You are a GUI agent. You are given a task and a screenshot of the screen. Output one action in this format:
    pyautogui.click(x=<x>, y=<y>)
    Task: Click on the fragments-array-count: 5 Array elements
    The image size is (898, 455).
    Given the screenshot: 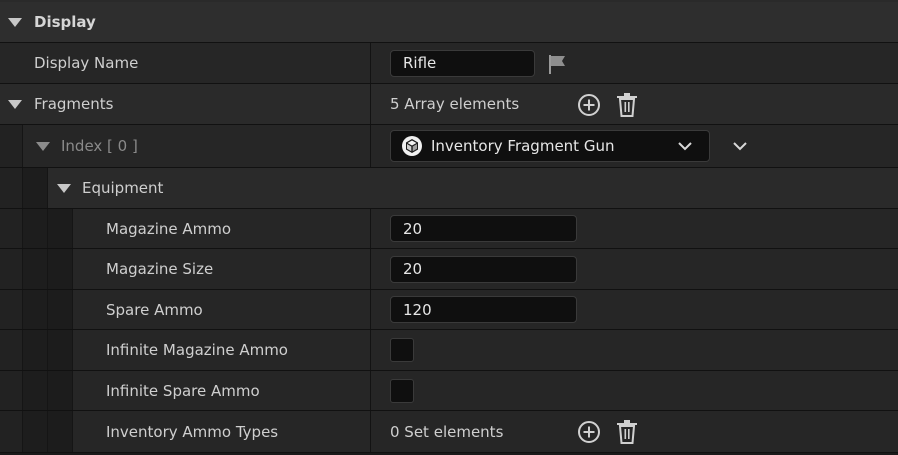 What is the action you would take?
    pyautogui.click(x=455, y=104)
    